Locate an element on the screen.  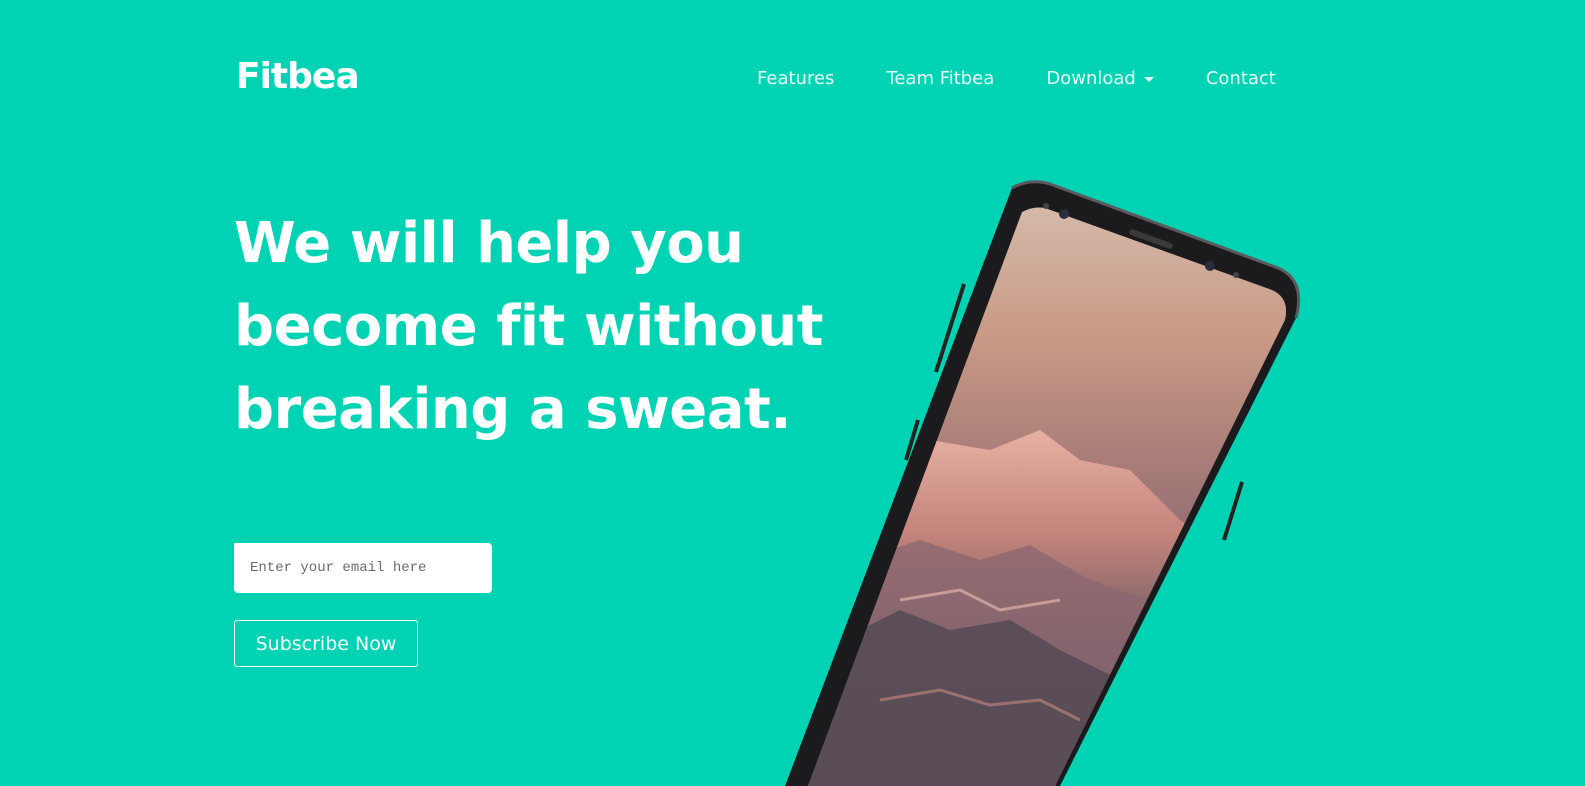
chevron-down-icon is located at coordinates (1148, 79).